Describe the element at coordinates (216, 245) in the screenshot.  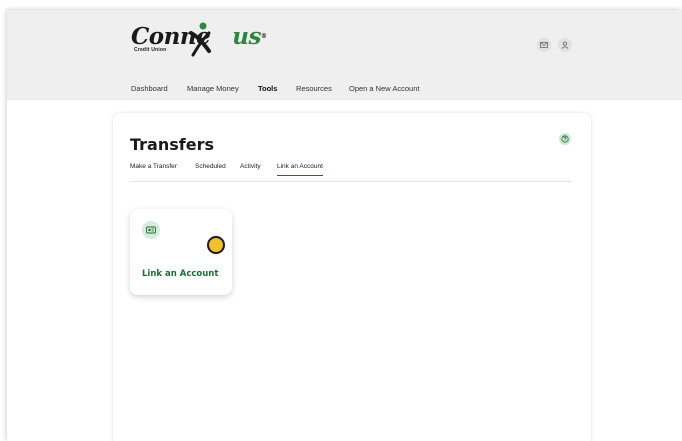
I see `cursor-indicator-icon` at that location.